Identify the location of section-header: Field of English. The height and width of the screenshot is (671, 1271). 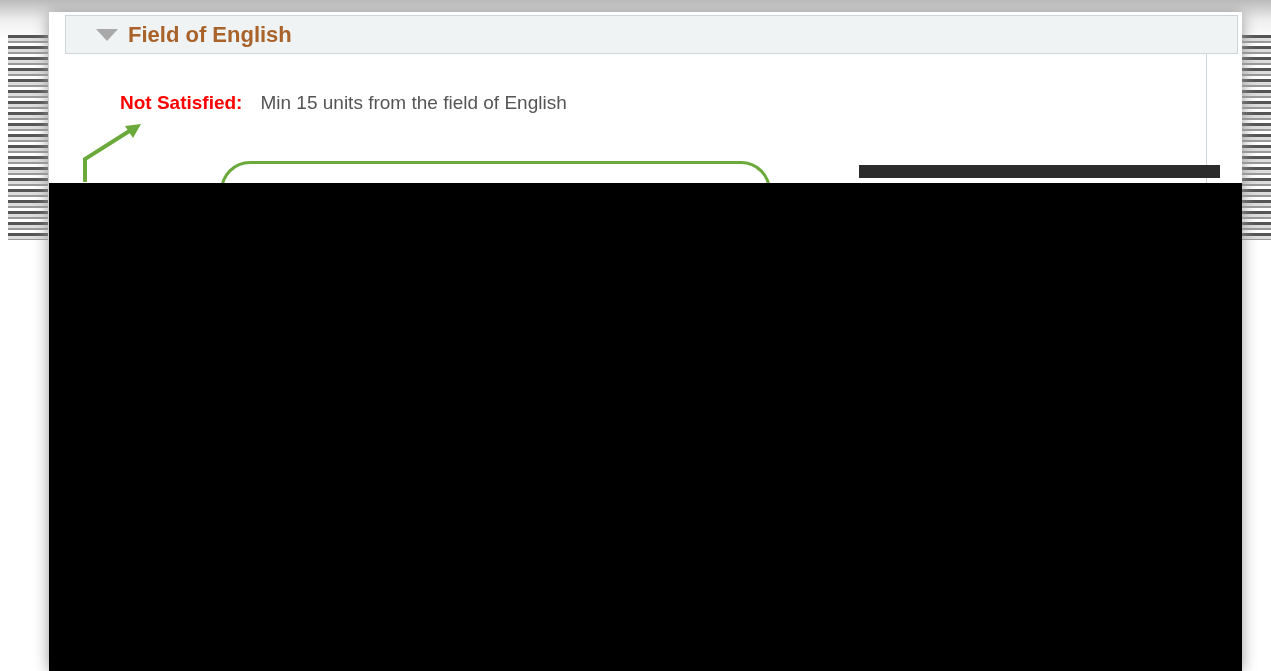
(651, 34).